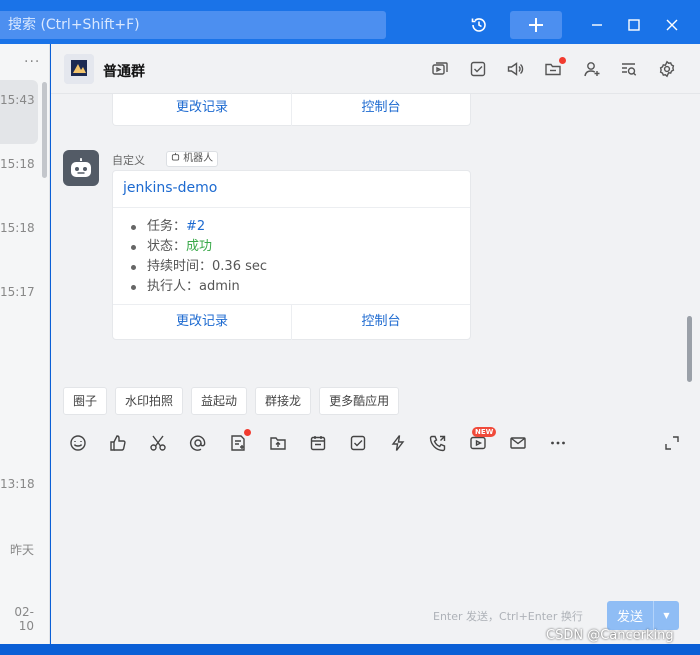 The width and height of the screenshot is (700, 655). What do you see at coordinates (479, 25) in the screenshot?
I see `history-icon` at bounding box center [479, 25].